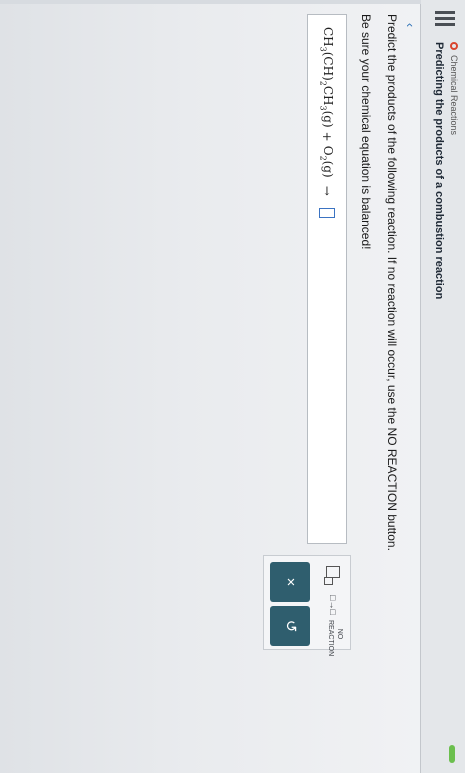 Image resolution: width=465 pixels, height=773 pixels. I want to click on menu-icon, so click(444, 19).